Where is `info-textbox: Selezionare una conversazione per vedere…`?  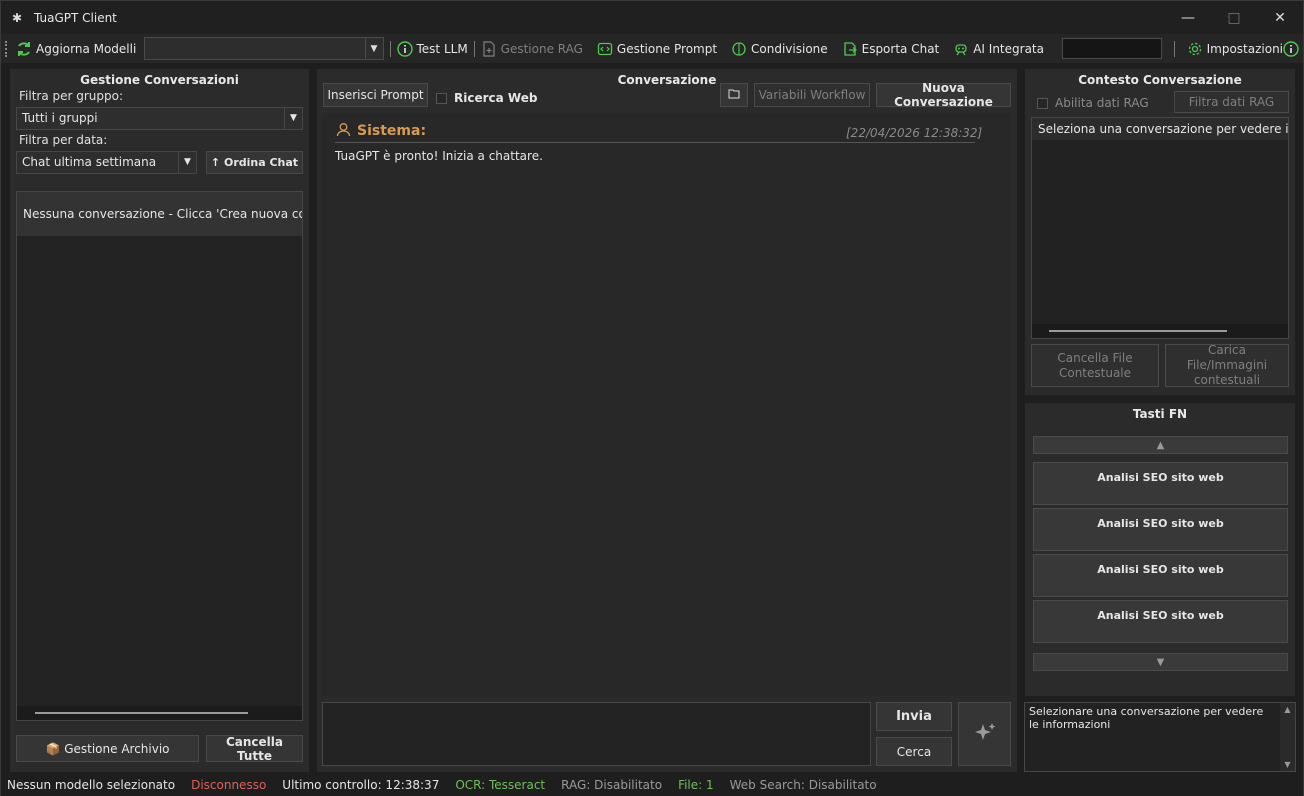 info-textbox: Selezionare una conversazione per vedere… is located at coordinates (1160, 737).